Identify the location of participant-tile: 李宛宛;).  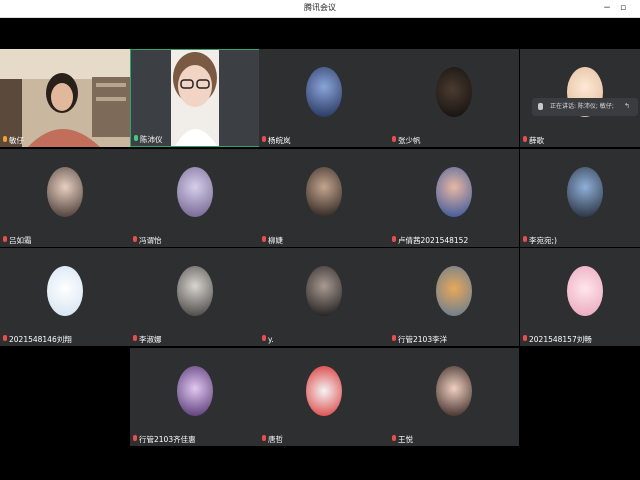
(580, 198).